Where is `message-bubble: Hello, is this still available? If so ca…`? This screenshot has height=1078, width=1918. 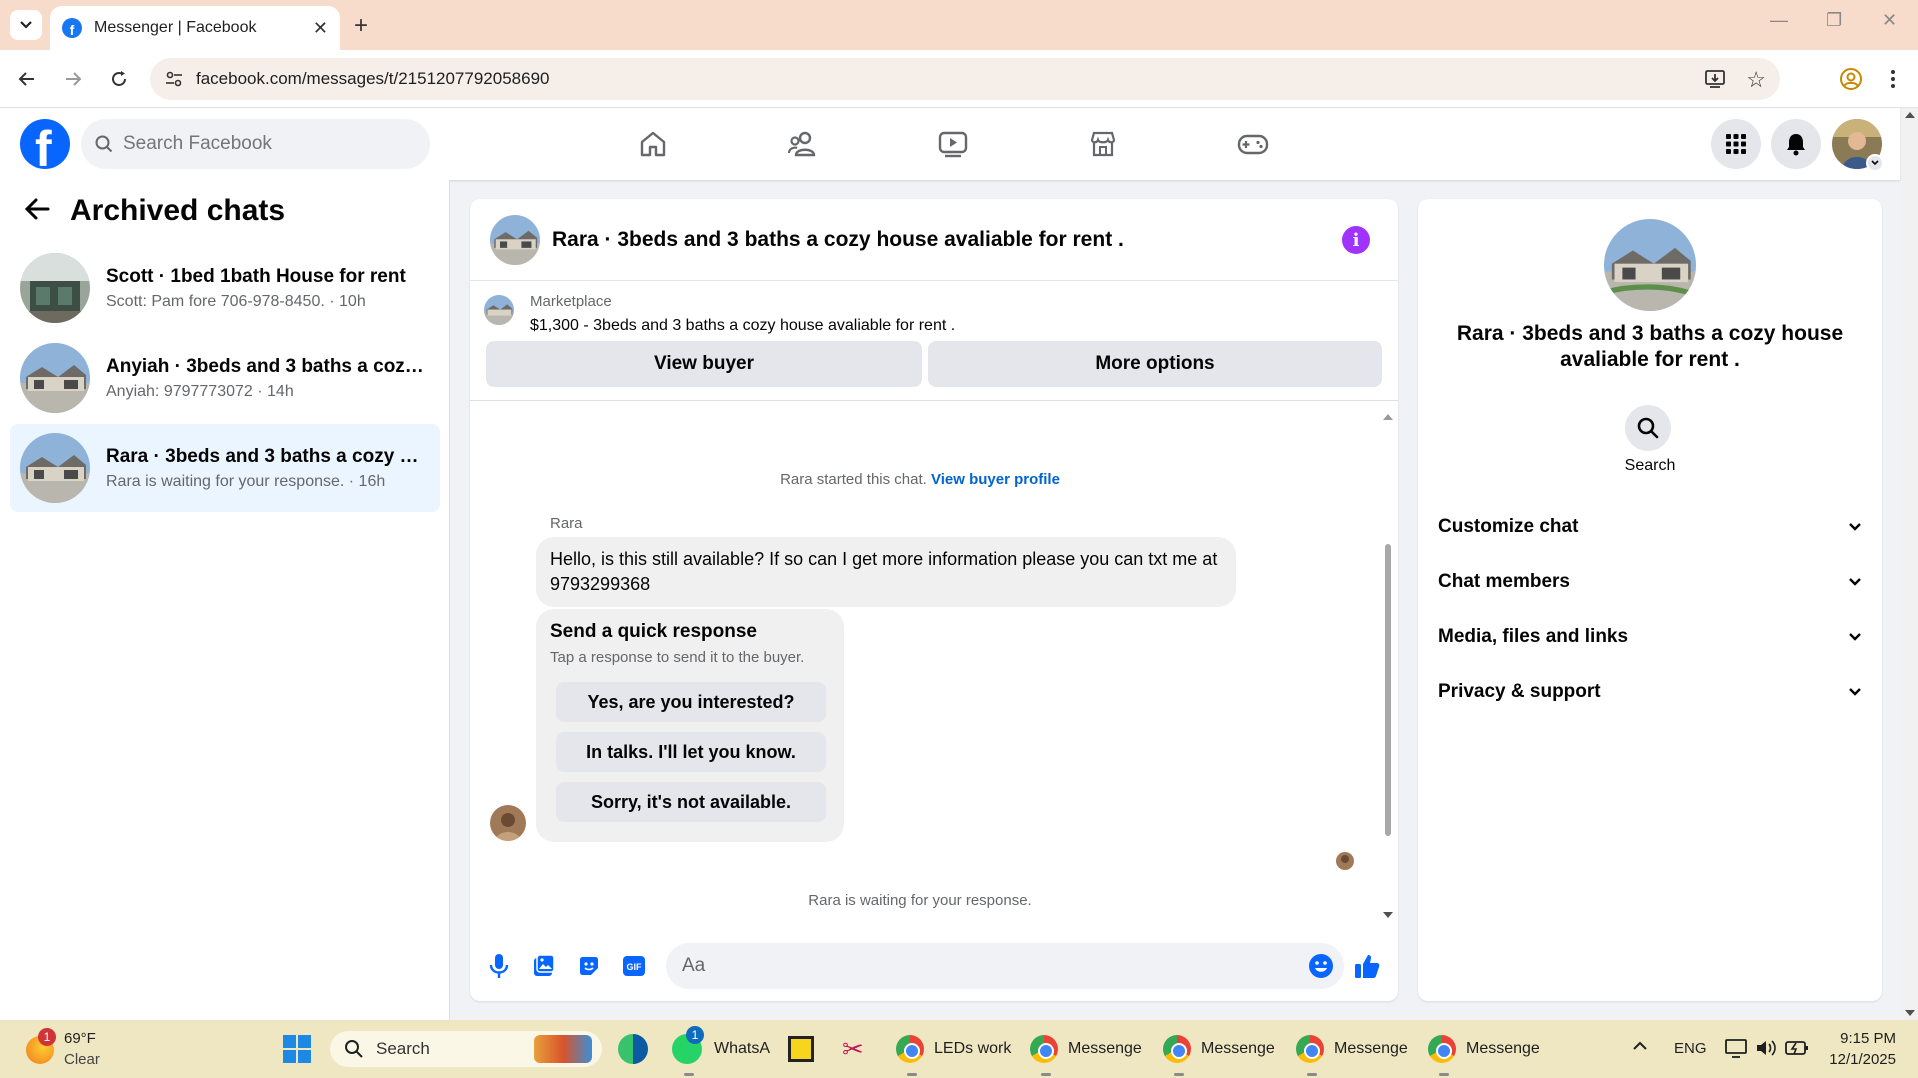 message-bubble: Hello, is this still available? If so ca… is located at coordinates (886, 572).